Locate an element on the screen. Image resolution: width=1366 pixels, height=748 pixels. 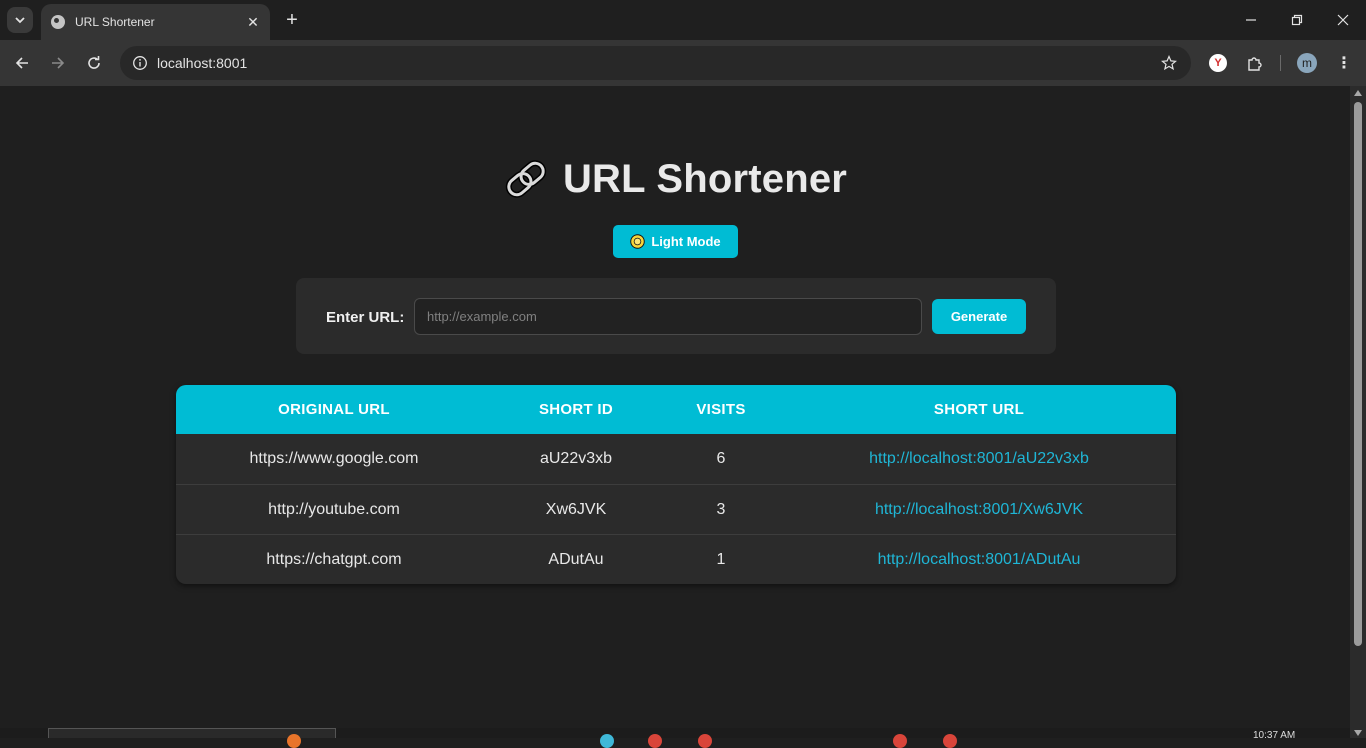
tab-search-button is located at coordinates (20, 20).